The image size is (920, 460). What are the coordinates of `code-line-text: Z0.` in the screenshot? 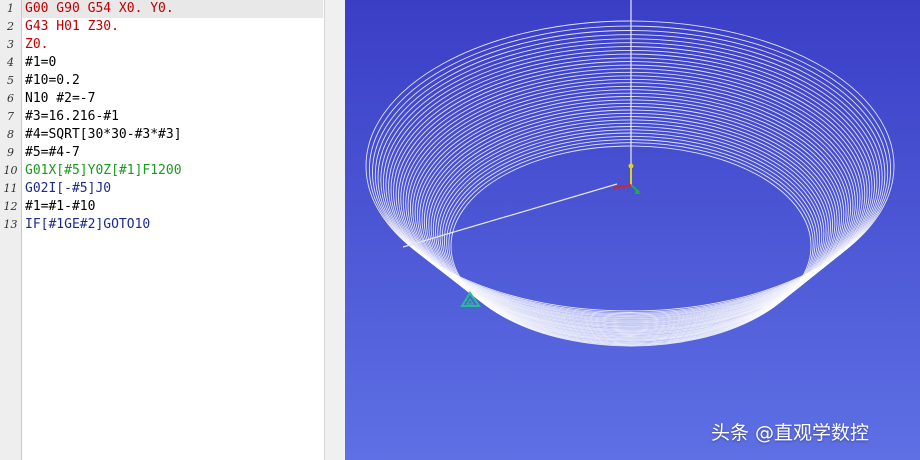 It's located at (37, 44).